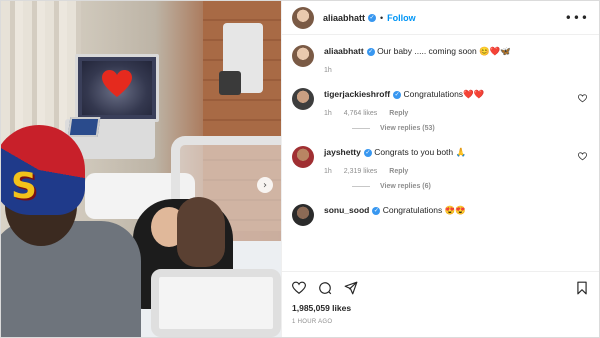  What do you see at coordinates (456, 171) in the screenshot?
I see `comment-meta: 1h 2,319 likes Reply` at bounding box center [456, 171].